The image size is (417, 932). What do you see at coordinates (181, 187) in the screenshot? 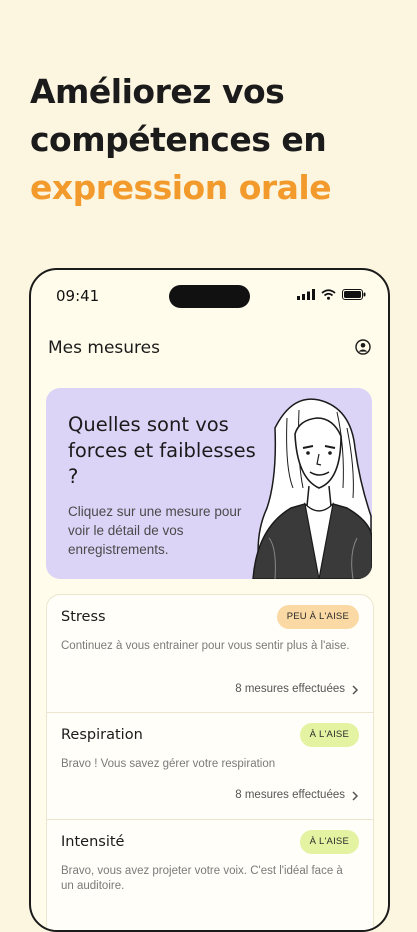
I see `headline-line-3: expression orale` at bounding box center [181, 187].